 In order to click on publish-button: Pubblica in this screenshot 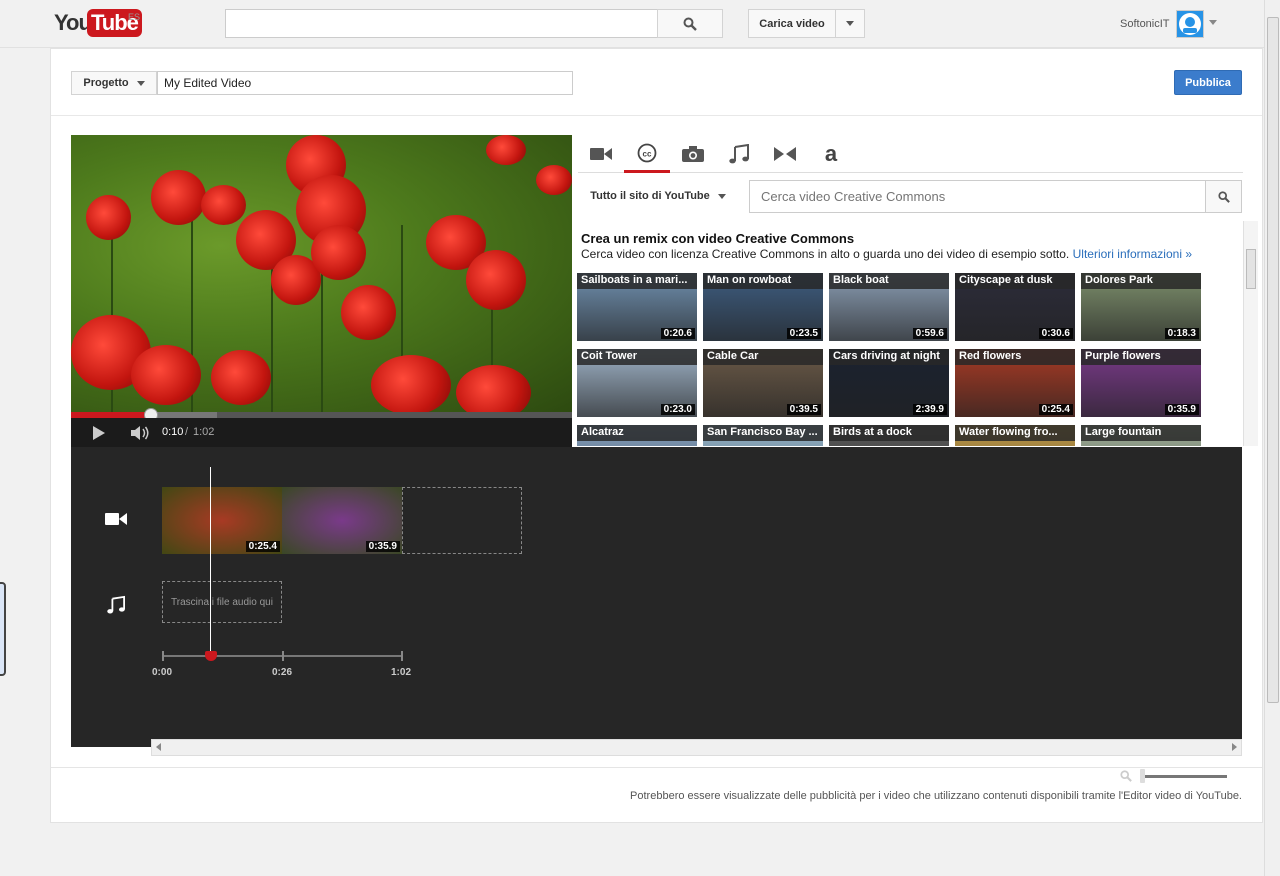, I will do `click(1208, 82)`.